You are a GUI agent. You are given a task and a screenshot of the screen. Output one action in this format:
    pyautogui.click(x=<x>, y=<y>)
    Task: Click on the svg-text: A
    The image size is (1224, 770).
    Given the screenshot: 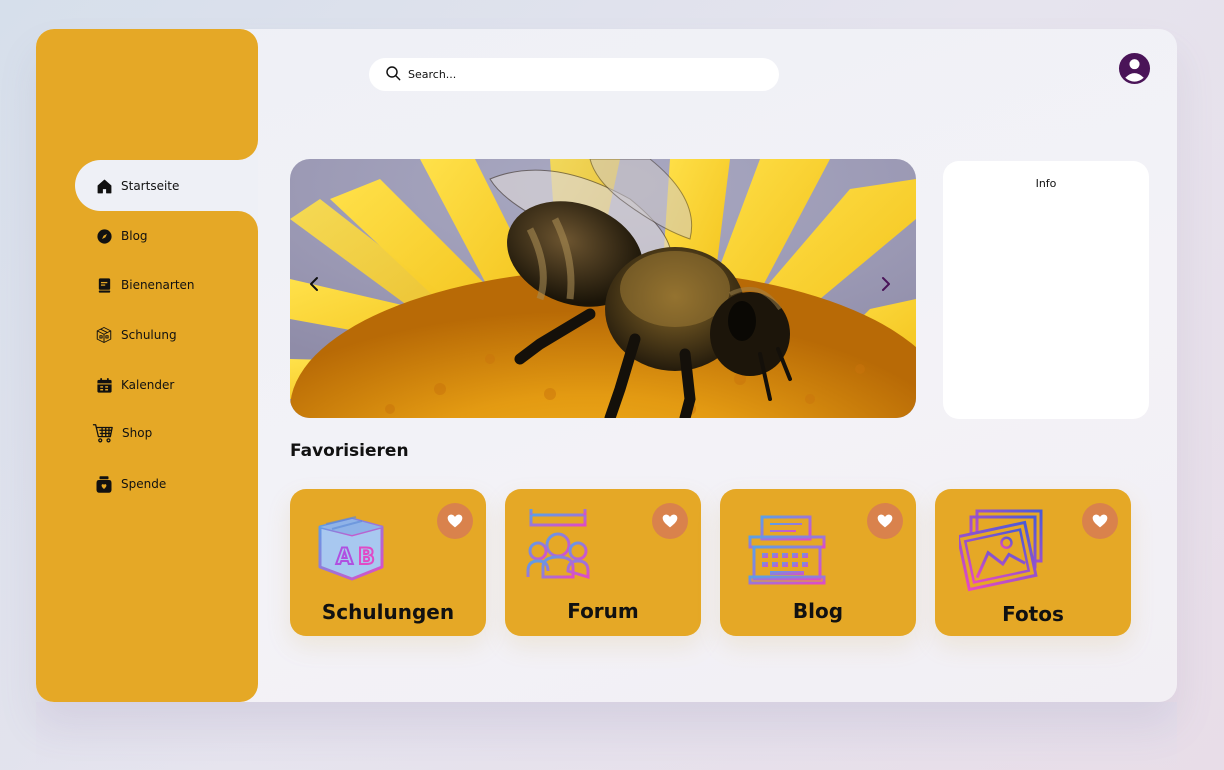 What is the action you would take?
    pyautogui.click(x=344, y=557)
    